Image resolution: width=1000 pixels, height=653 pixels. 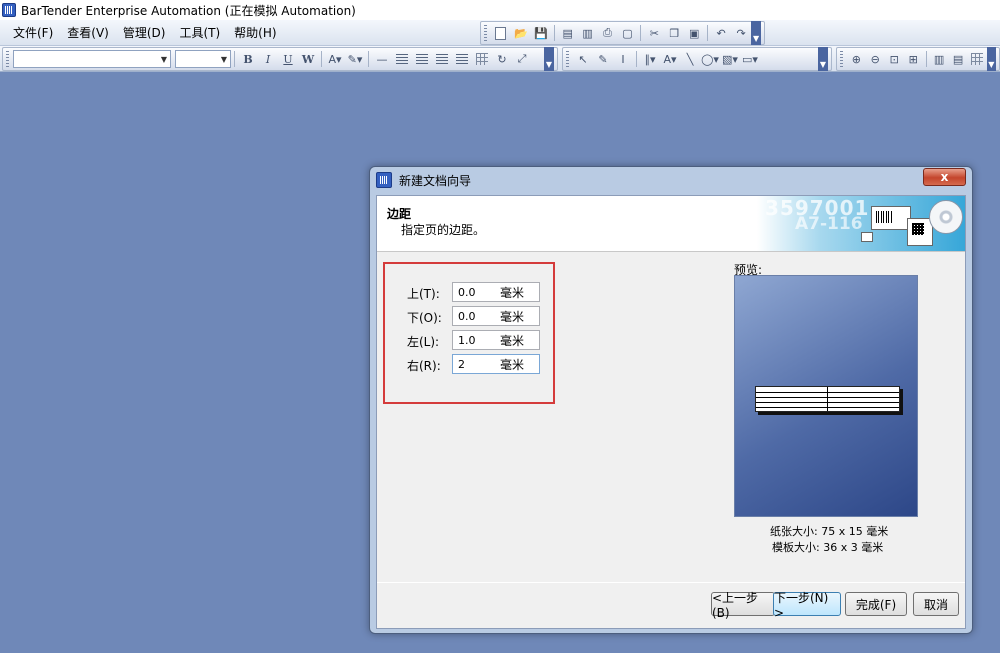 I want to click on menu-file: 文件(F), so click(x=33, y=33).